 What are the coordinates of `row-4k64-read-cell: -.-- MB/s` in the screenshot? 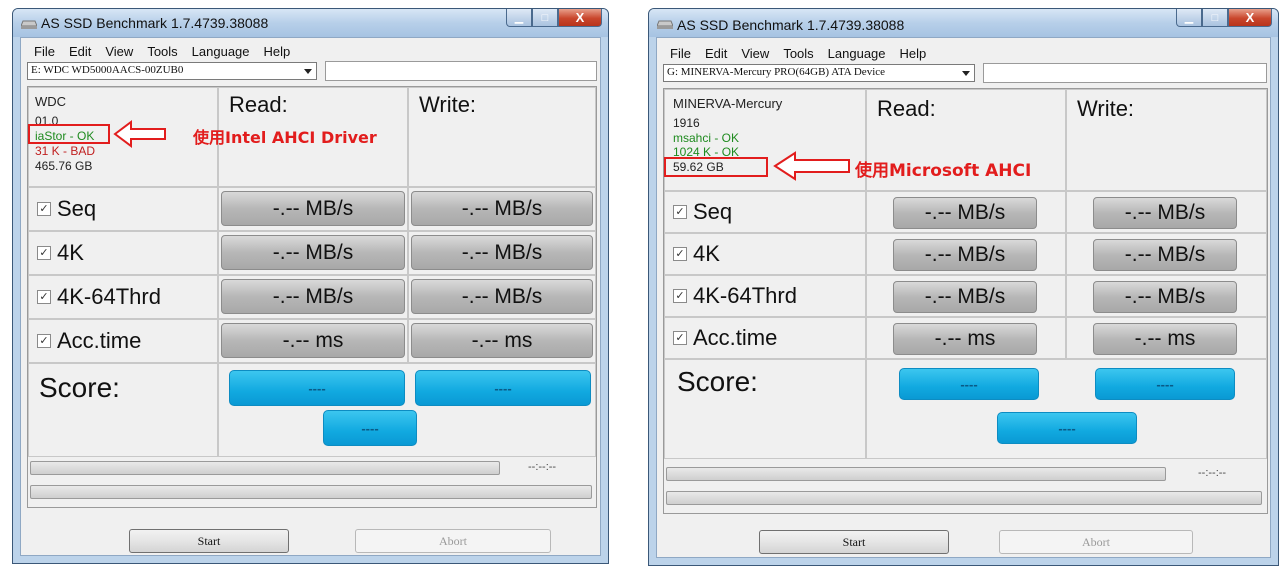 It's located at (313, 297).